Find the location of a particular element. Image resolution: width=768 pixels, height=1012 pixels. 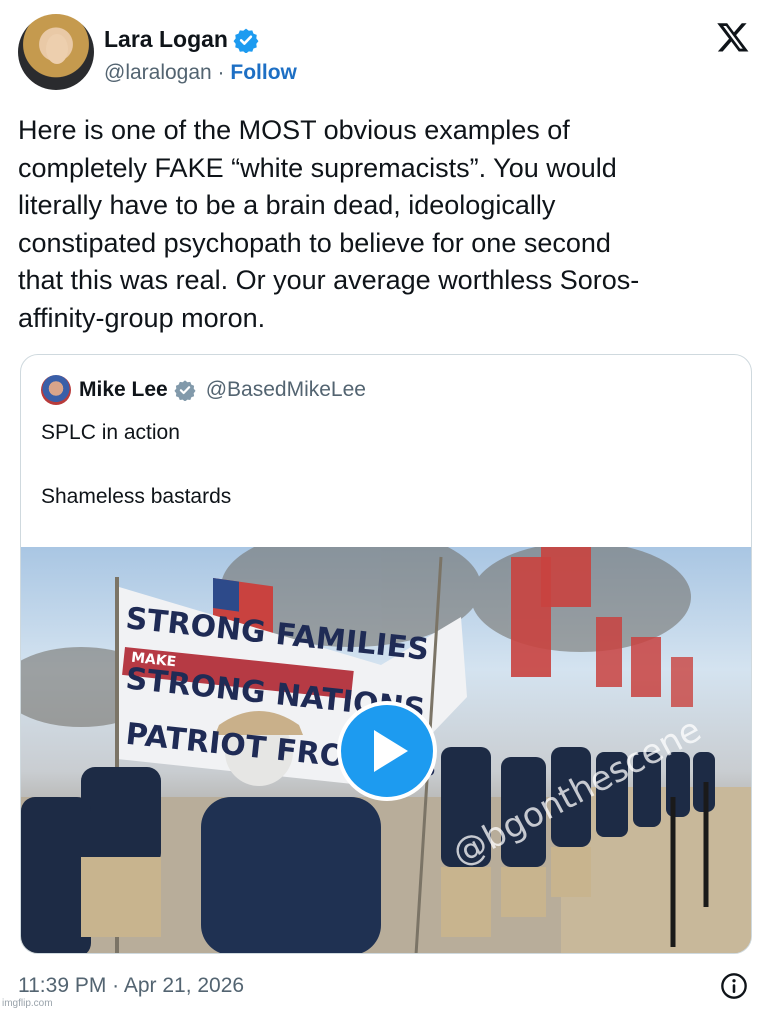

x-logo-icon is located at coordinates (733, 37).